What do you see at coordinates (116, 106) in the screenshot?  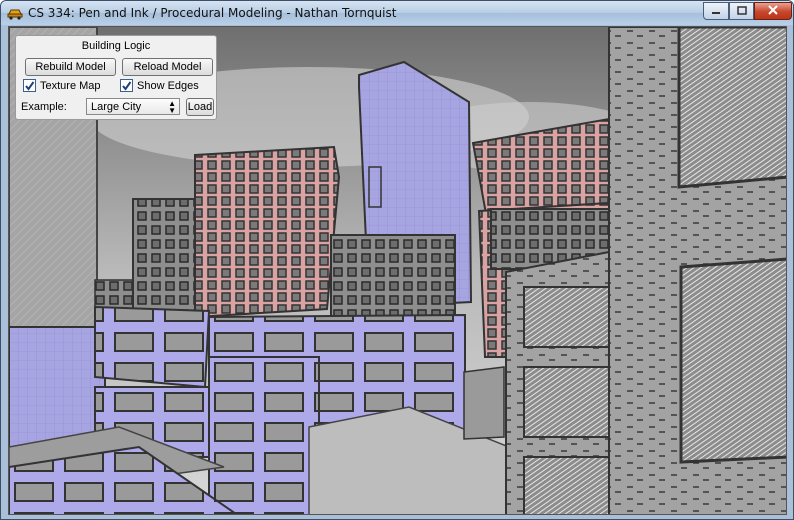 I see `example-select-value: Large City` at bounding box center [116, 106].